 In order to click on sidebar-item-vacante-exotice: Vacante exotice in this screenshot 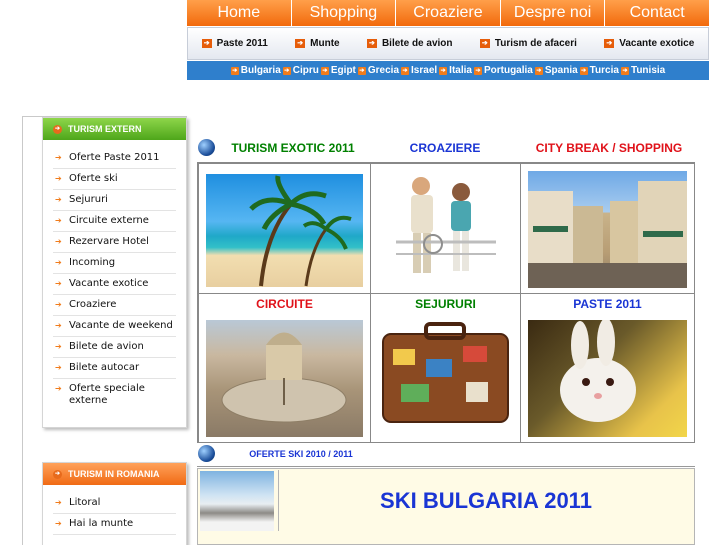, I will do `click(114, 284)`.